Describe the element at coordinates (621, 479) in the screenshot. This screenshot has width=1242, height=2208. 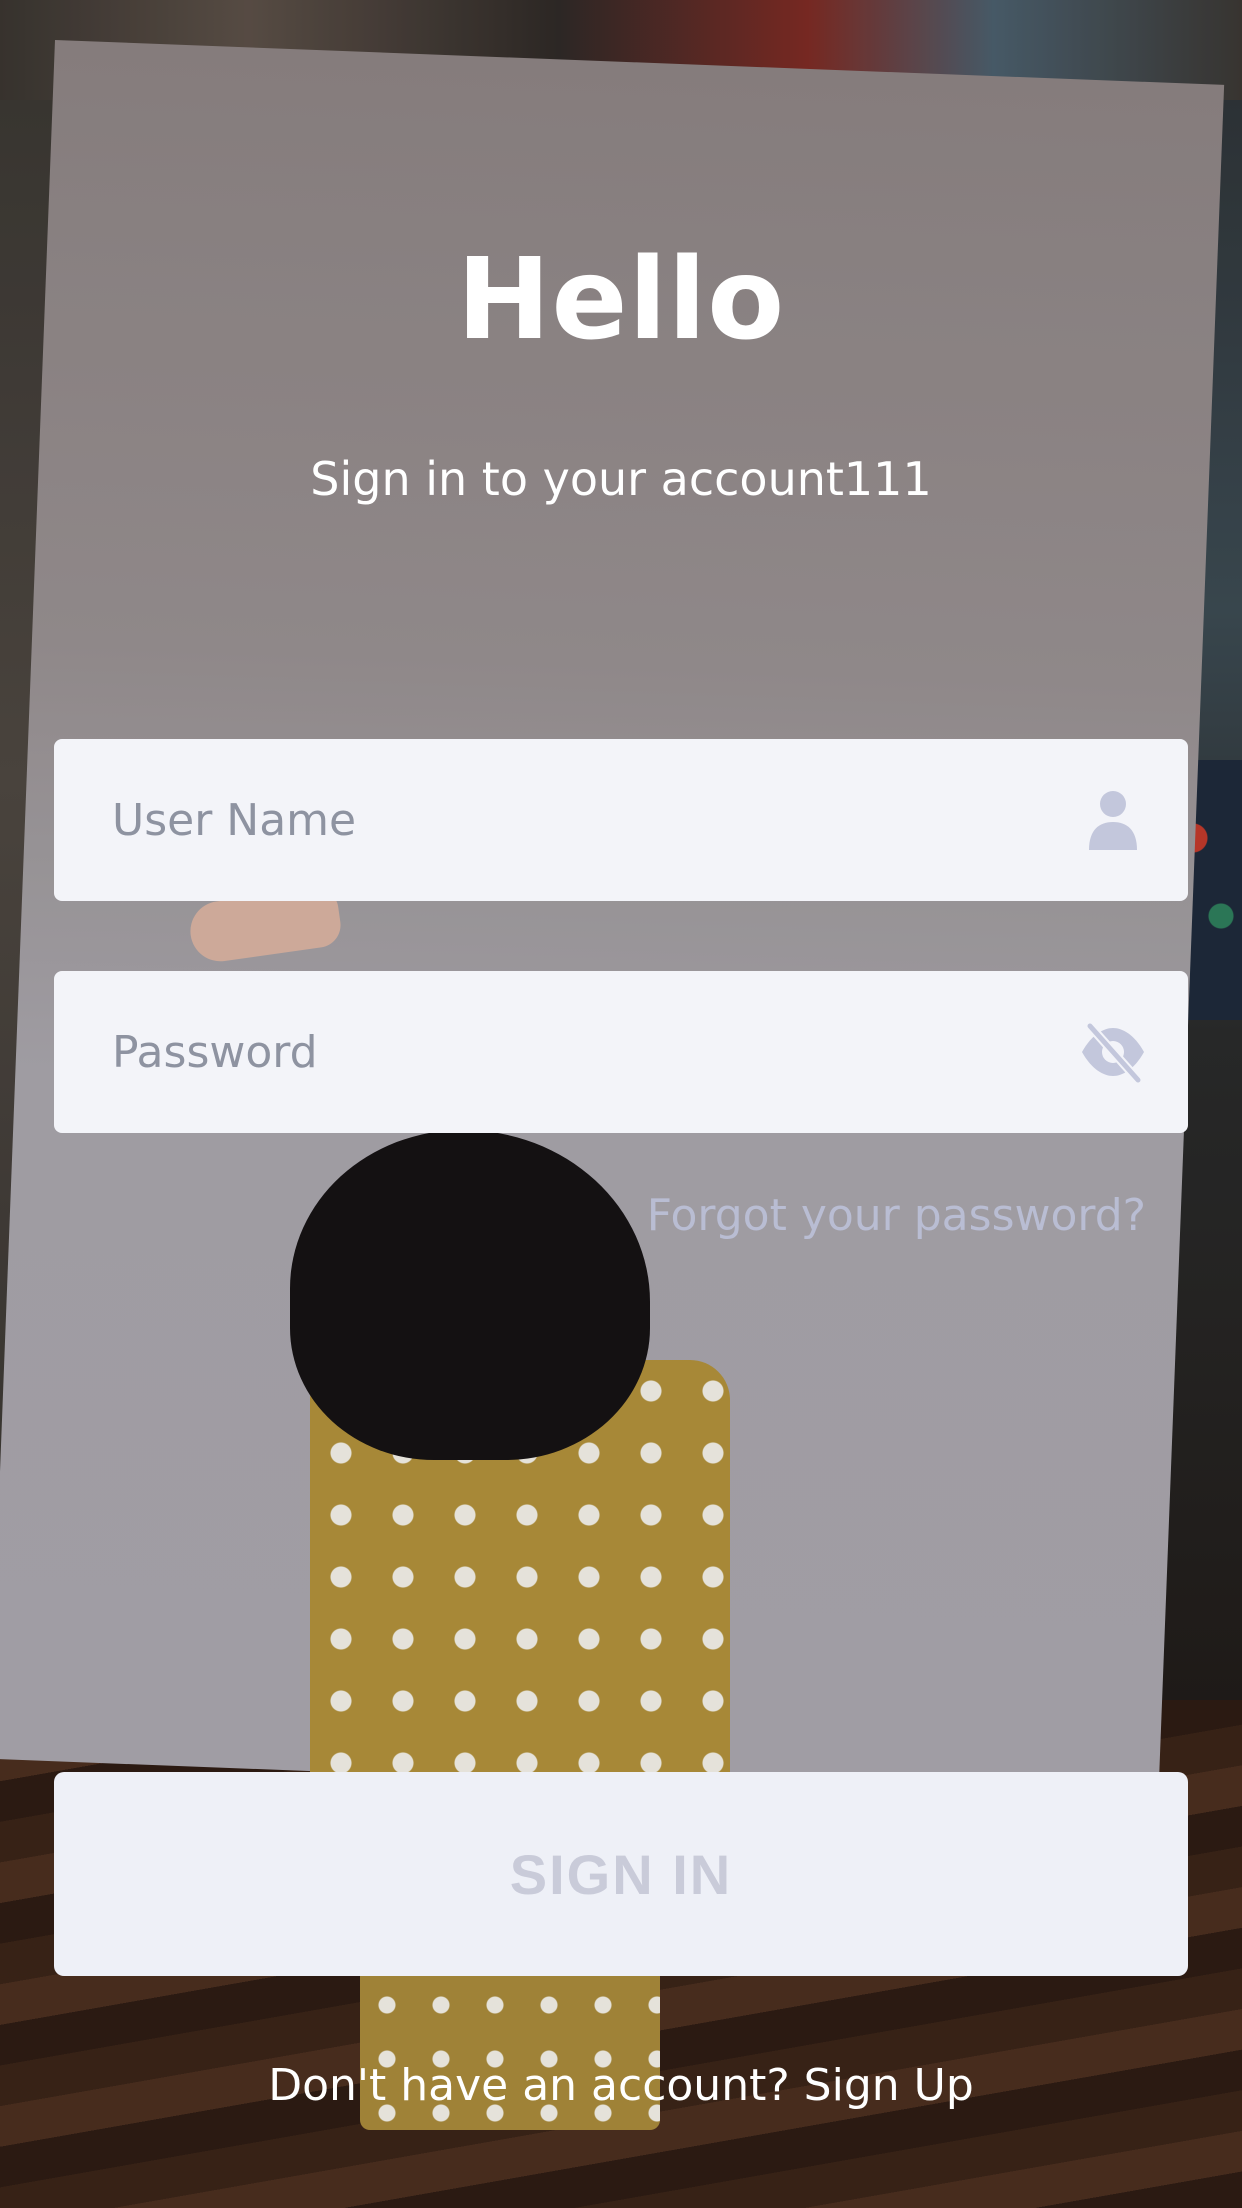
I see `page-subtitle: Sign in to your account111` at that location.